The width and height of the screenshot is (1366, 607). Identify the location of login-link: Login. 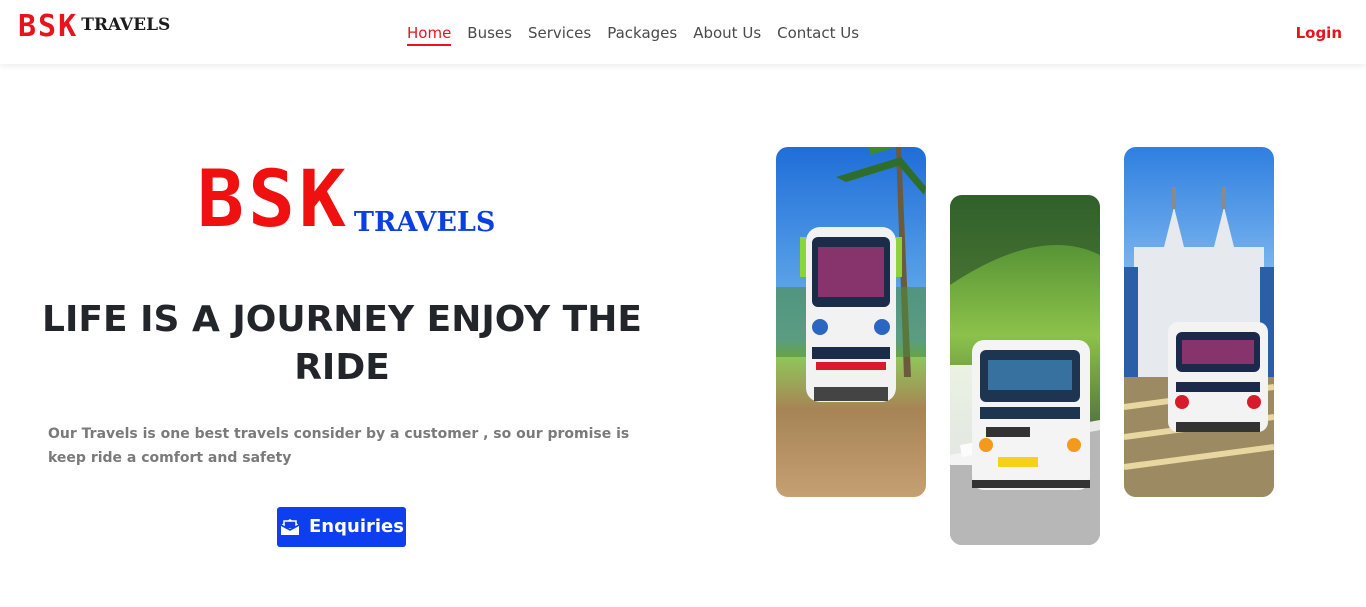
(1319, 33).